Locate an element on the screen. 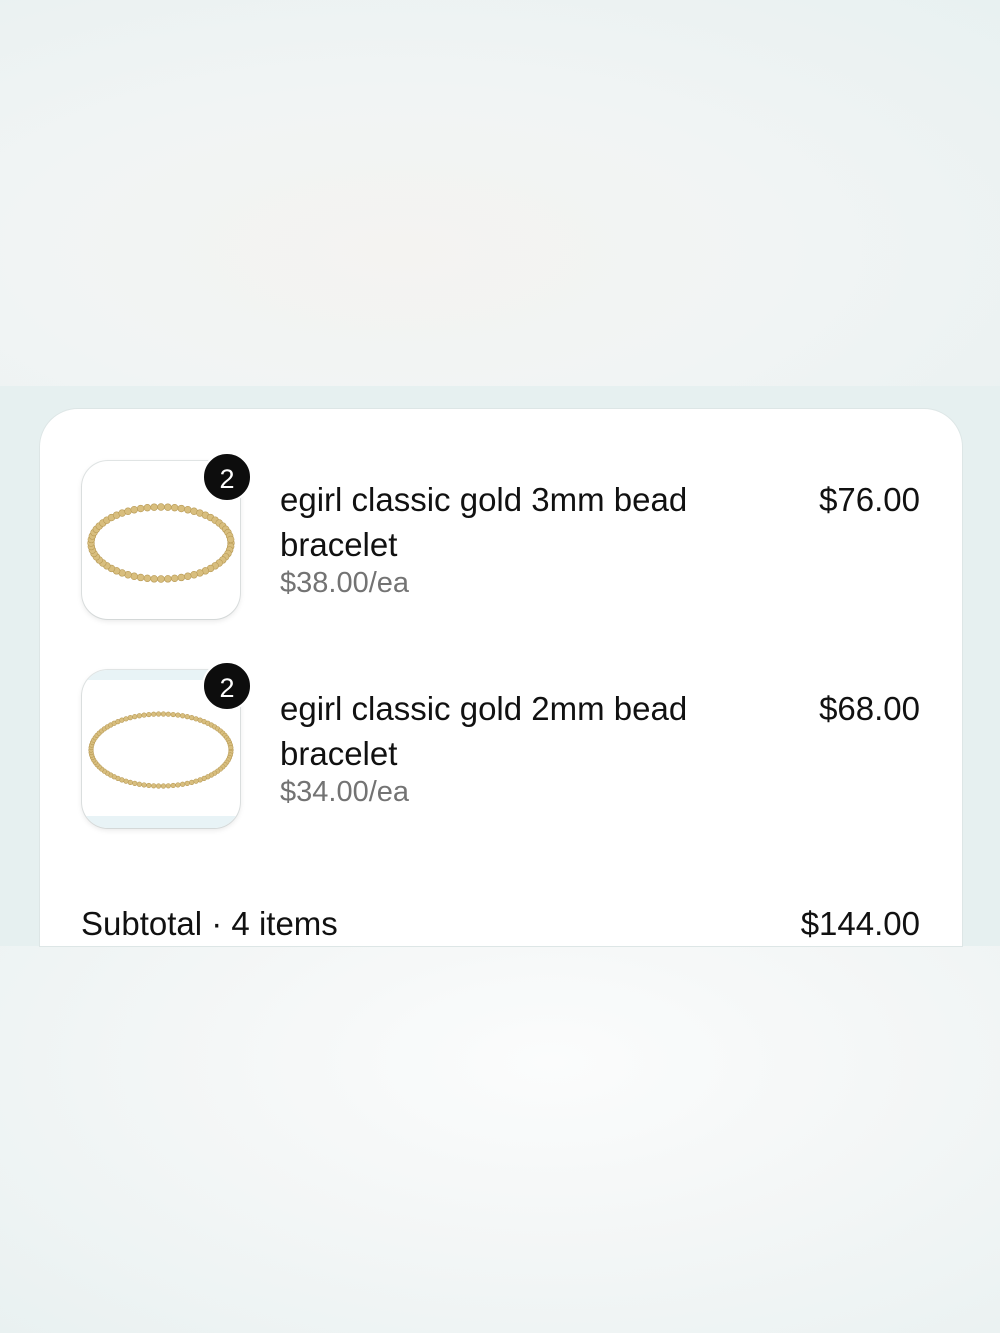  line-total: $68.00 is located at coordinates (869, 708).